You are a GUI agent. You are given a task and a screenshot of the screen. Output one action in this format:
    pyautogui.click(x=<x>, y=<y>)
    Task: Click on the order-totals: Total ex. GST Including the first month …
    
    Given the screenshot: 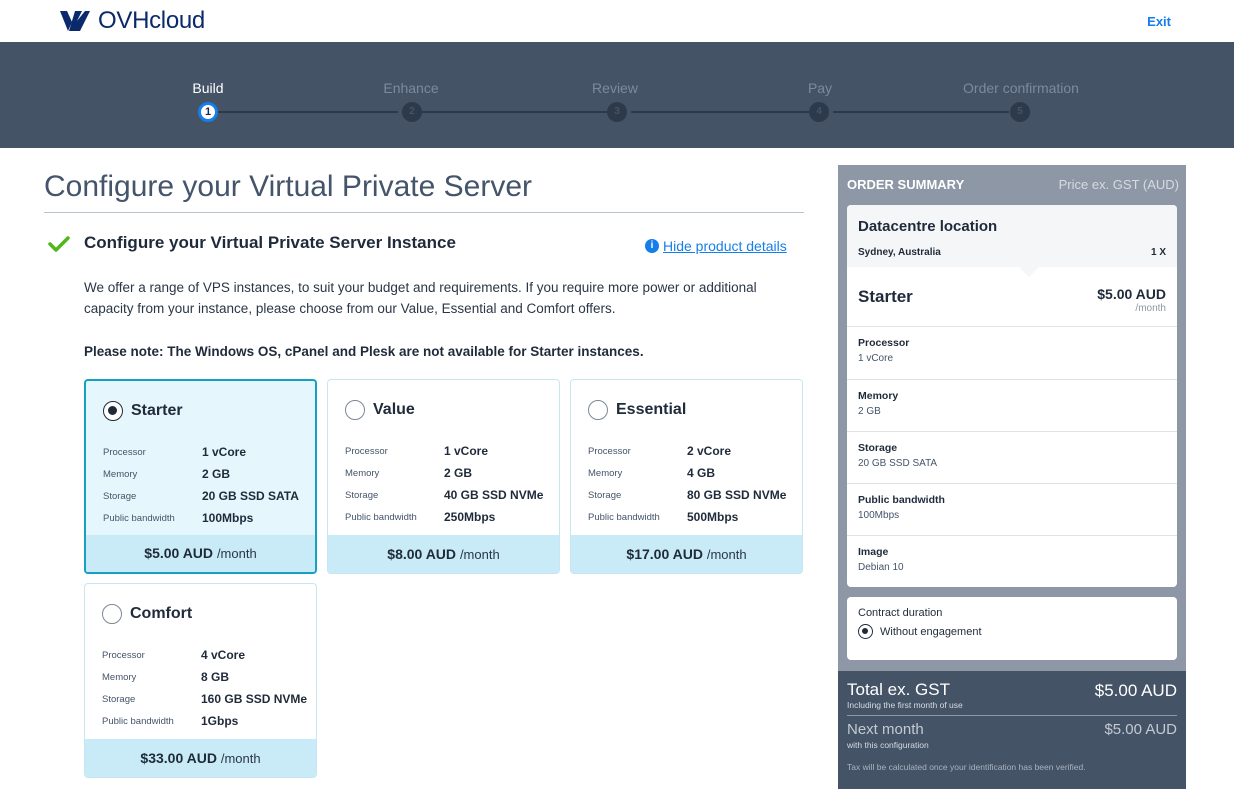 What is the action you would take?
    pyautogui.click(x=1012, y=730)
    